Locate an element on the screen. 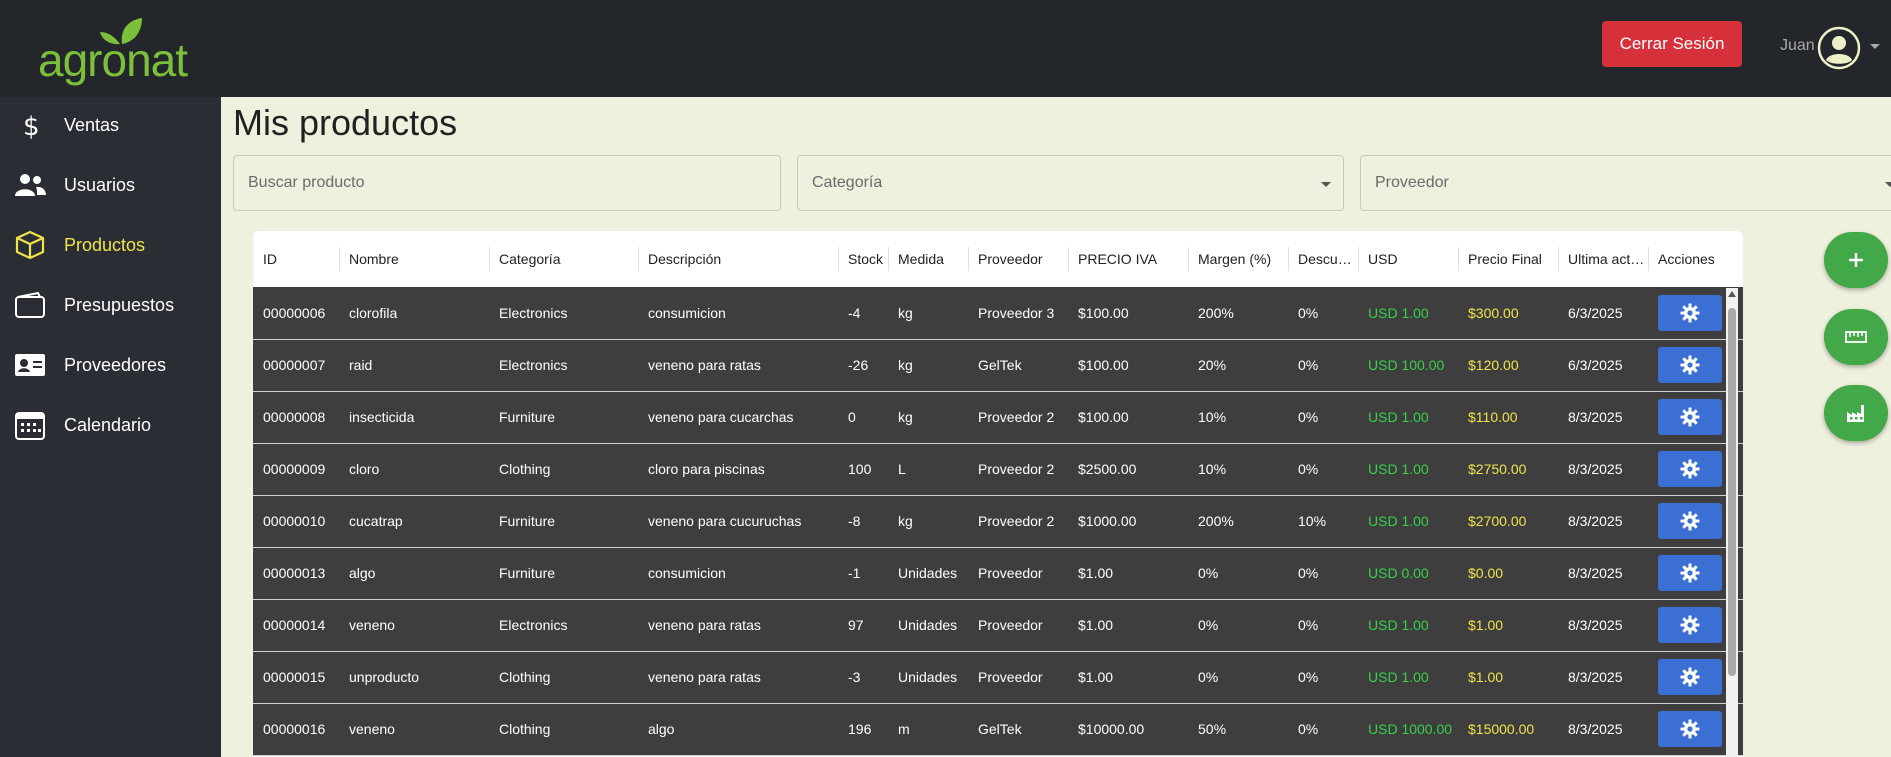  supplier-select: Proveedor is located at coordinates (1625, 183).